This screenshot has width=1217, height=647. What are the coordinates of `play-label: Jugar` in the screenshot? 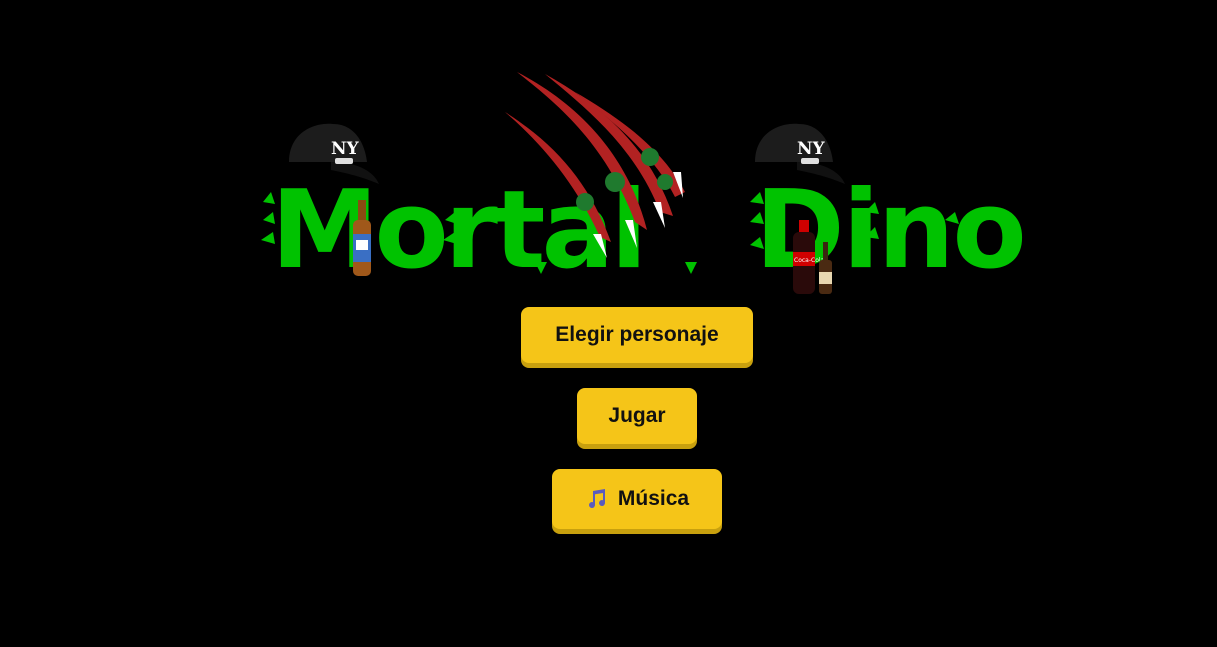 It's located at (637, 415).